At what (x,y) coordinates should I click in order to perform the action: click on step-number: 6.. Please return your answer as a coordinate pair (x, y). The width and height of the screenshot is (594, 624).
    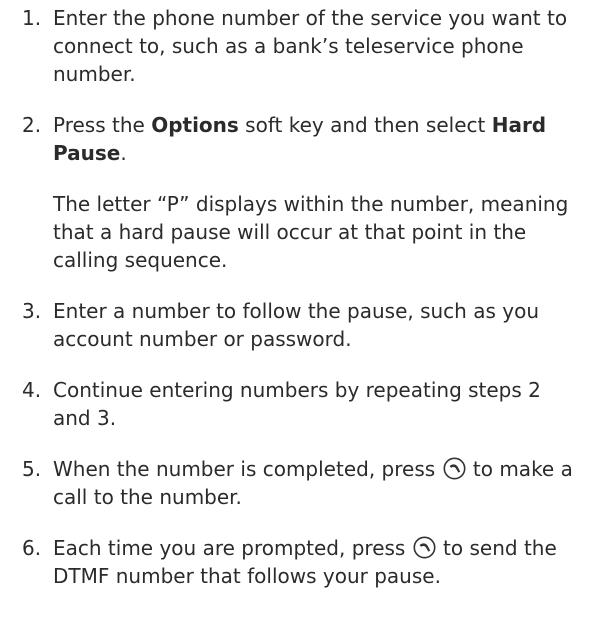
    Looking at the image, I should click on (32, 548).